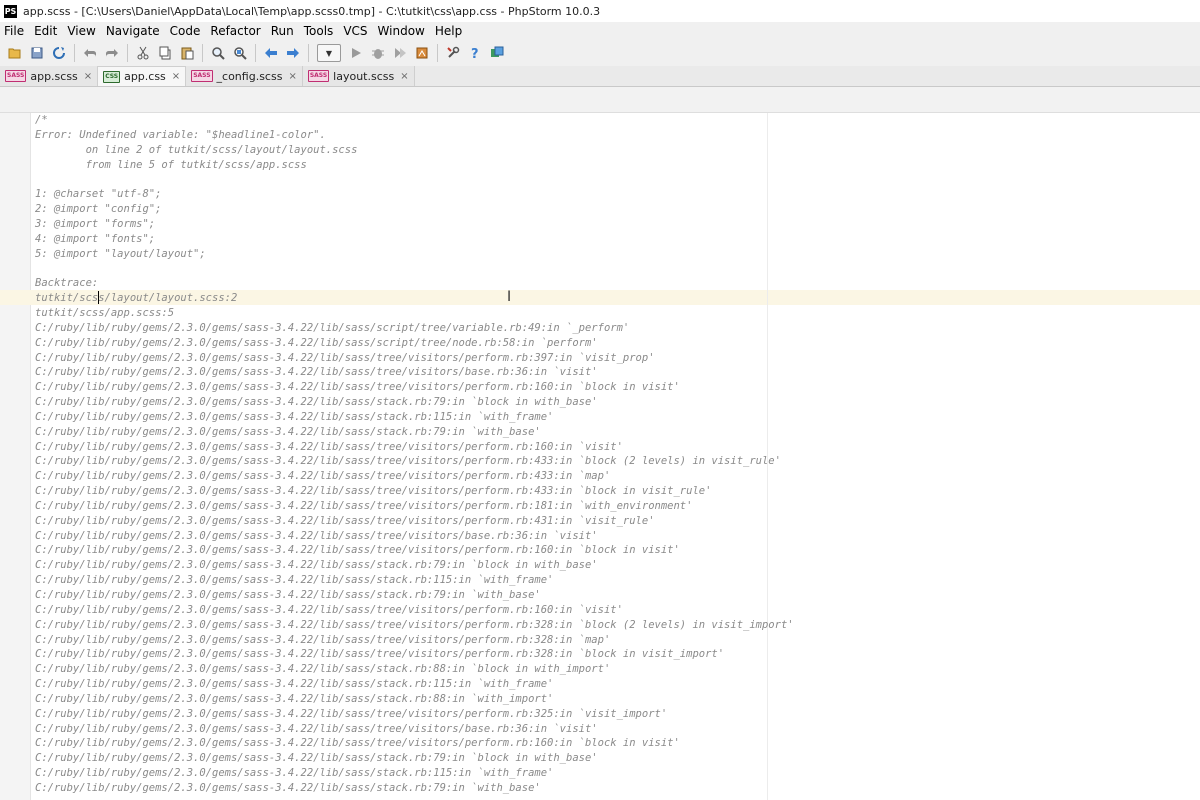 Image resolution: width=1200 pixels, height=800 pixels. What do you see at coordinates (271, 53) in the screenshot?
I see `back-icon` at bounding box center [271, 53].